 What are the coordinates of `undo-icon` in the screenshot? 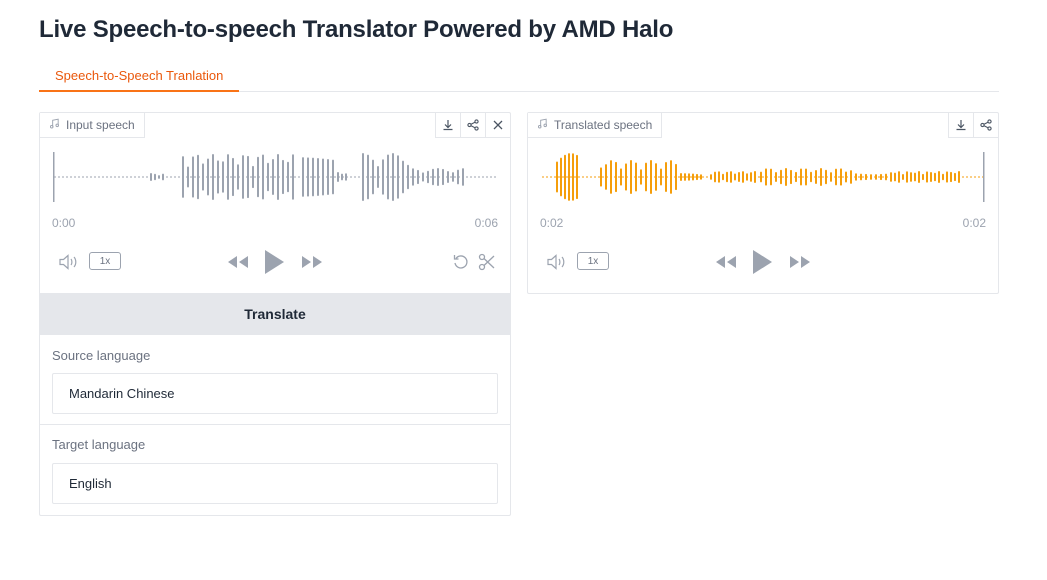 It's located at (461, 262).